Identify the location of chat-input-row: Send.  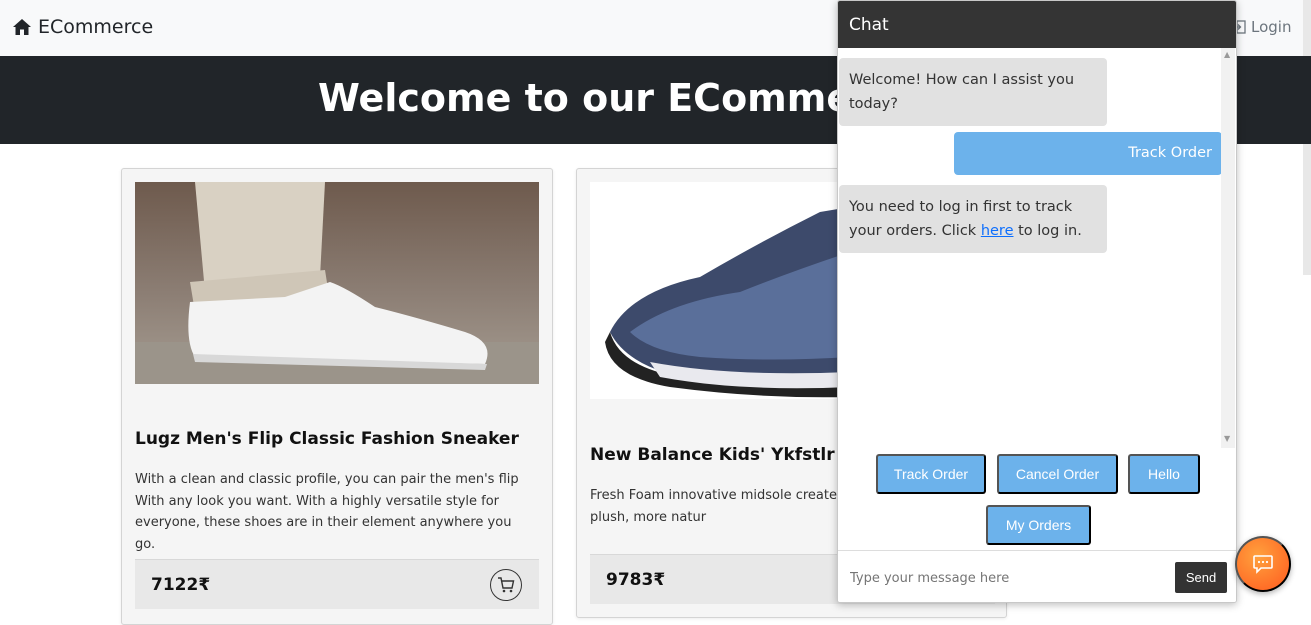
(1037, 576).